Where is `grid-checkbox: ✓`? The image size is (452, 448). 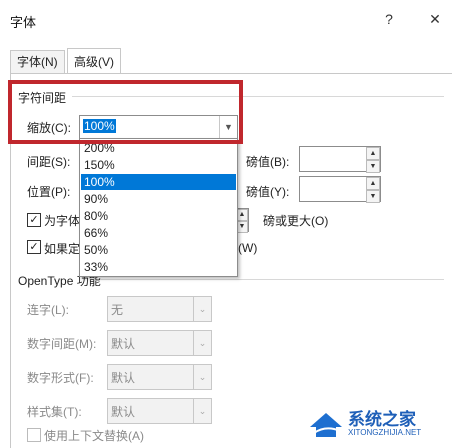 grid-checkbox: ✓ is located at coordinates (34, 247).